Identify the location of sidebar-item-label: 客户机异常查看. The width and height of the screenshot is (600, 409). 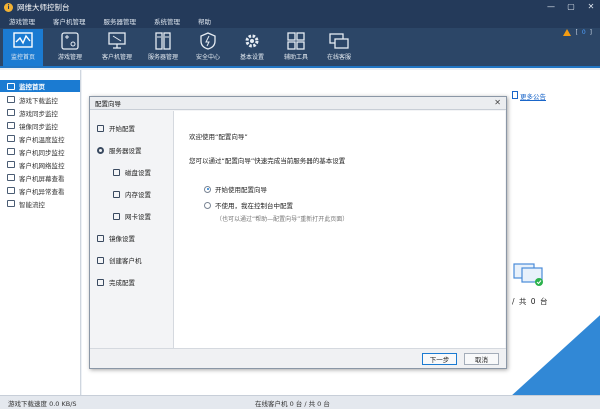
(42, 191).